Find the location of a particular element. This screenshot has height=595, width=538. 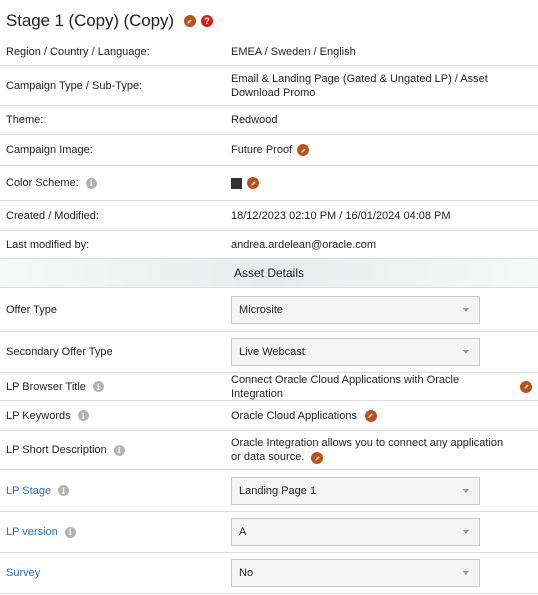

lp-keywords-value: Oracle Cloud Applications is located at coordinates (294, 415).